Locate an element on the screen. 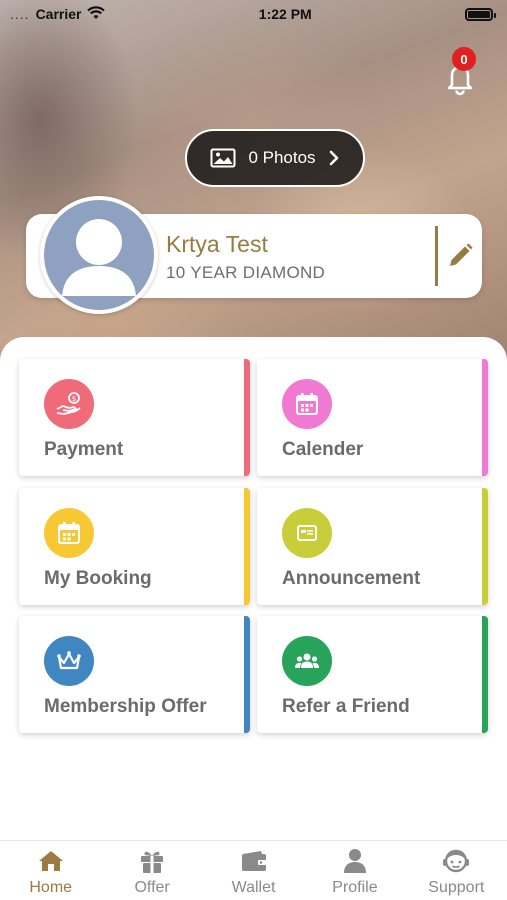 This screenshot has height=900, width=507. tab-label-profile: Profile is located at coordinates (355, 887).